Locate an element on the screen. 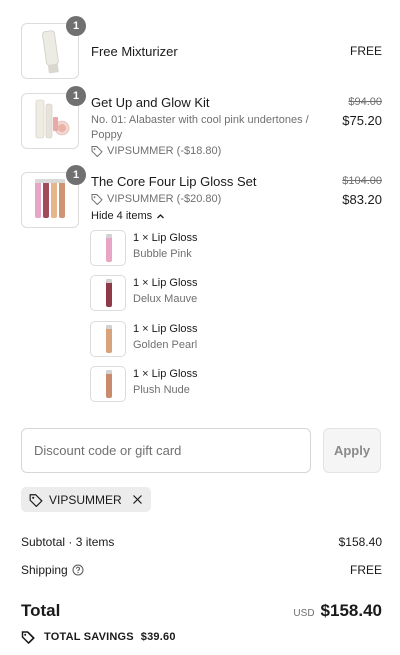  savings-tag-icon is located at coordinates (28, 637).